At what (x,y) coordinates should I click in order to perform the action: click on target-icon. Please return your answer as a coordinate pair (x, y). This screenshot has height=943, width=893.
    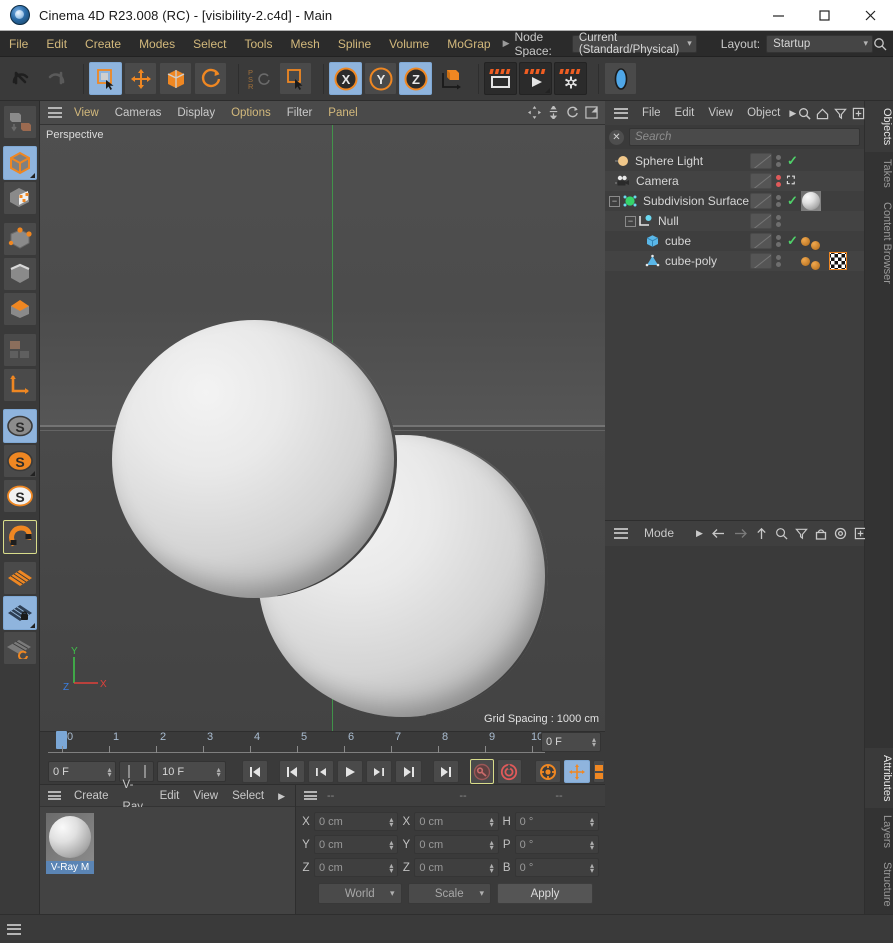
    Looking at the image, I should click on (840, 533).